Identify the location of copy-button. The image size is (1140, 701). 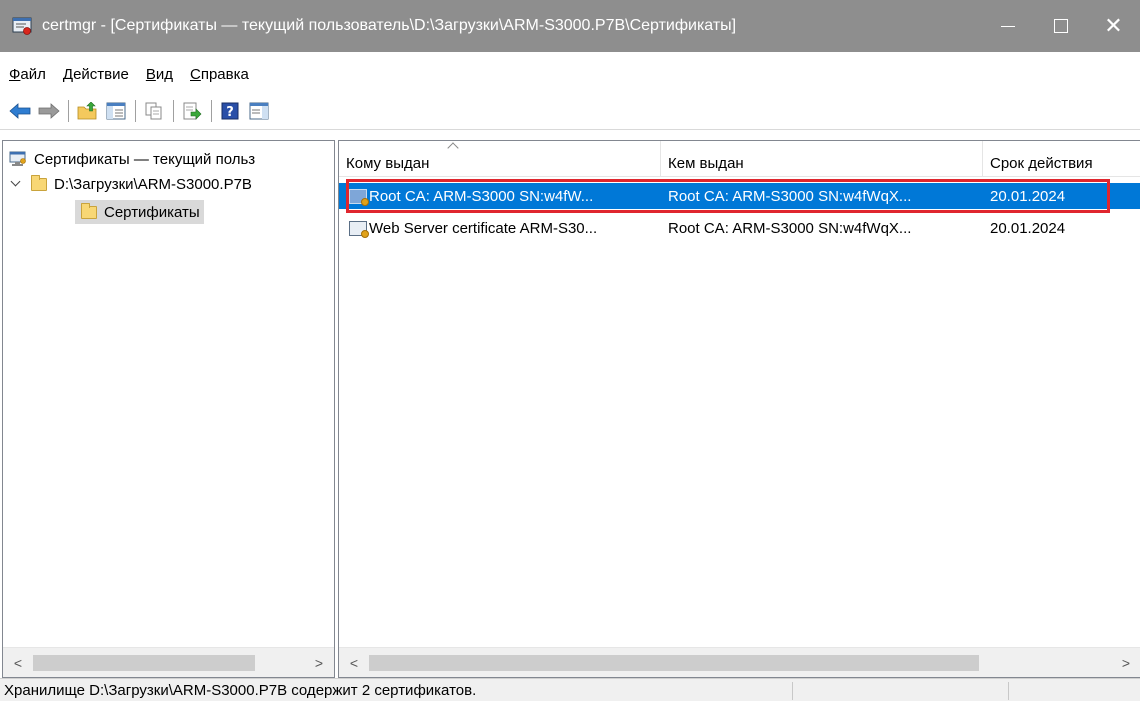
(154, 111).